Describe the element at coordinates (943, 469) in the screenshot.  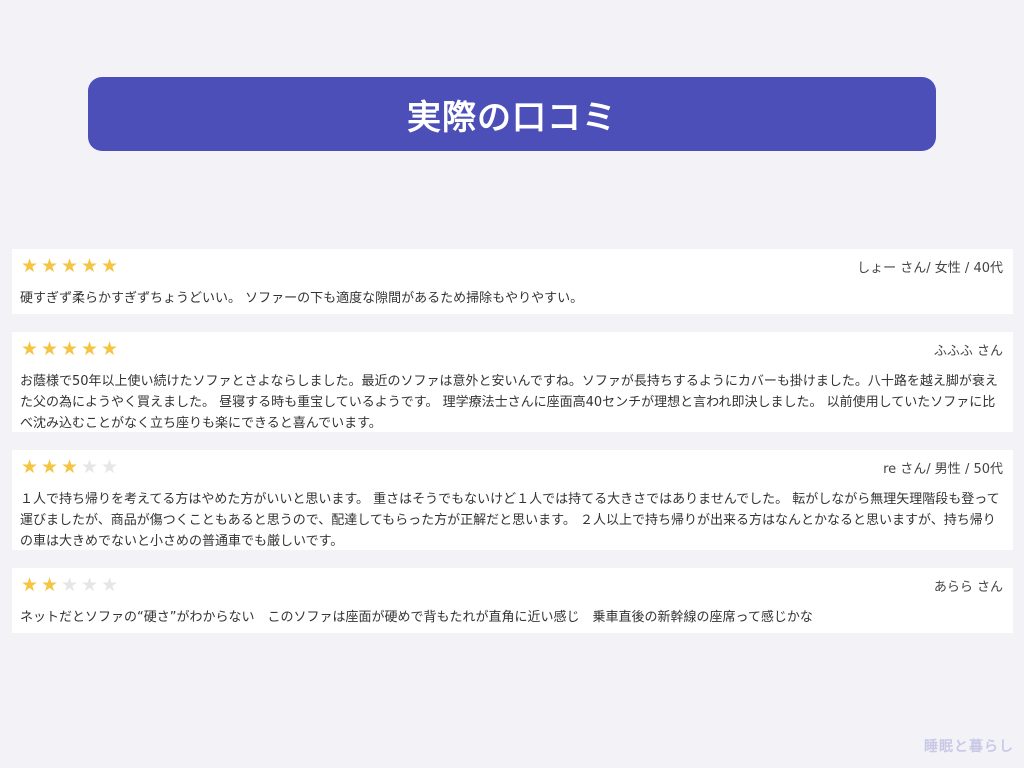
I see `reviewer-info: re さん/ 男性 / 50代` at that location.